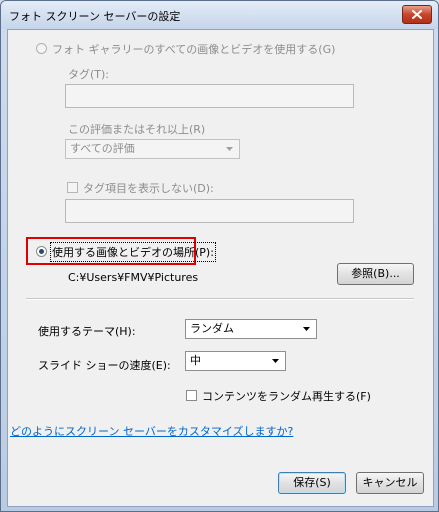 The height and width of the screenshot is (512, 439). I want to click on speed-dropdown-value: 中, so click(195, 360).